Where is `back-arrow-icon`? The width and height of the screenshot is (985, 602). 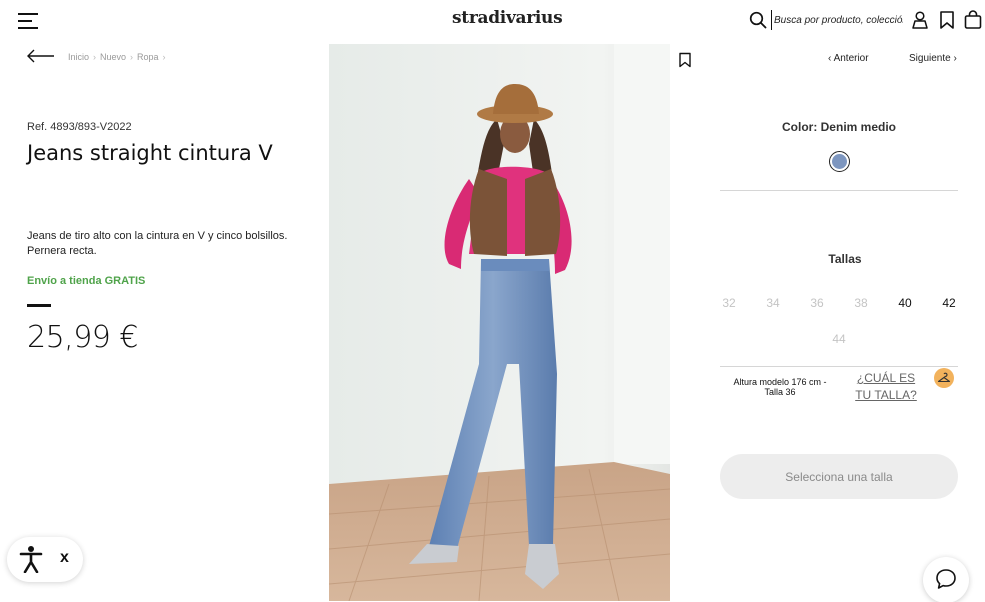
back-arrow-icon is located at coordinates (41, 56).